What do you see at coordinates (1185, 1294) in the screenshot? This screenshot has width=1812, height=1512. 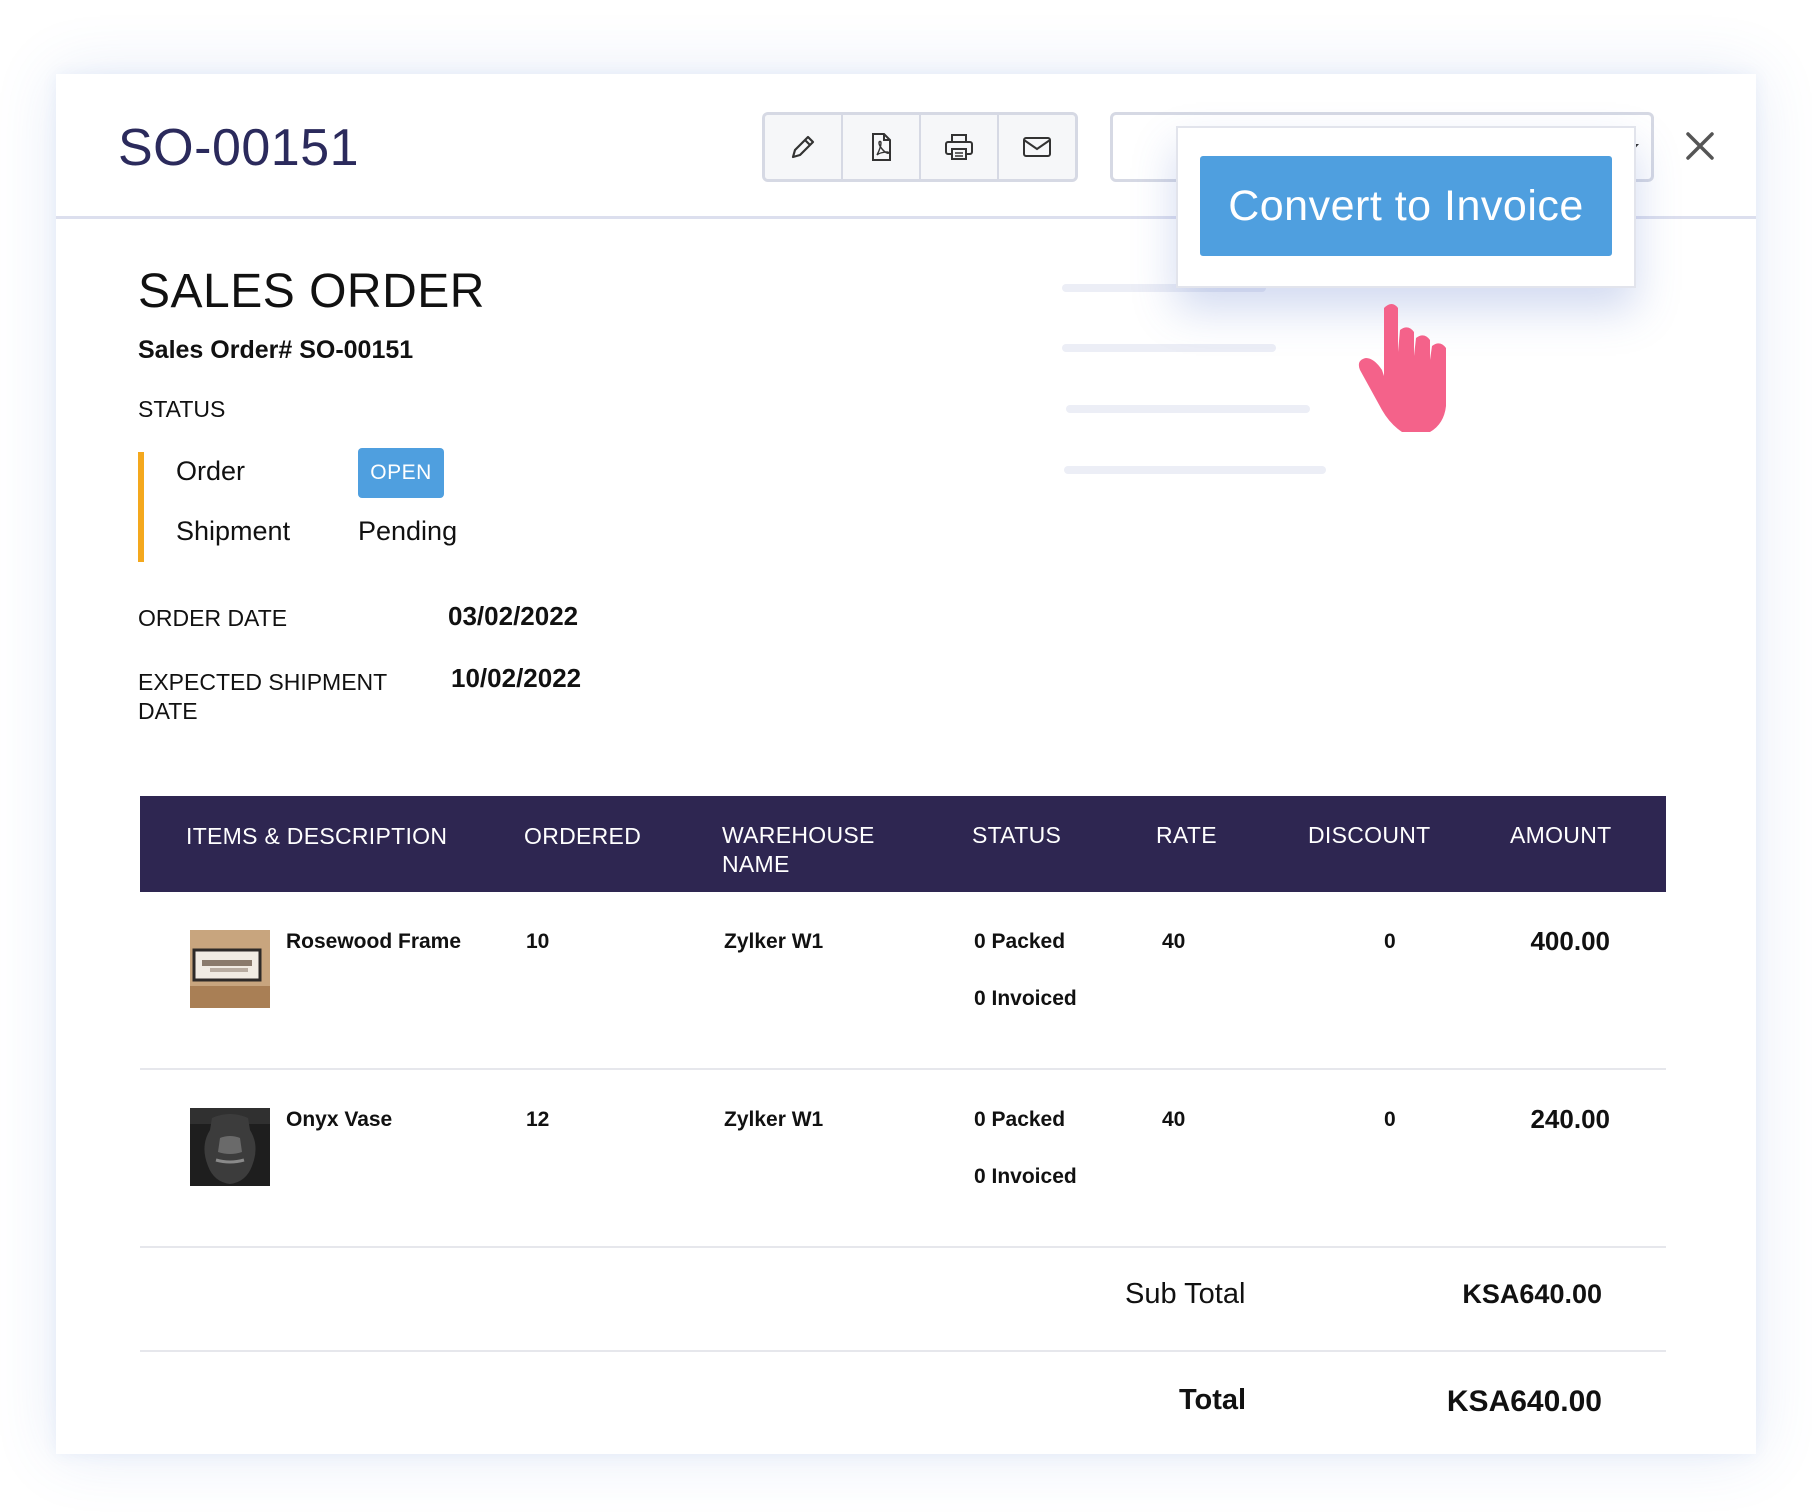 I see `subtotal-label: Sub Total` at bounding box center [1185, 1294].